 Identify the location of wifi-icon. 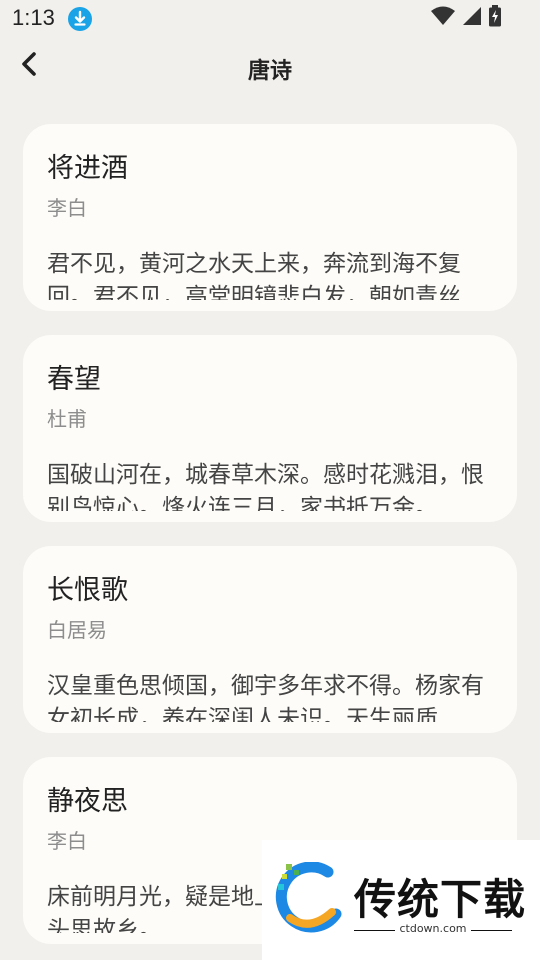
(443, 18).